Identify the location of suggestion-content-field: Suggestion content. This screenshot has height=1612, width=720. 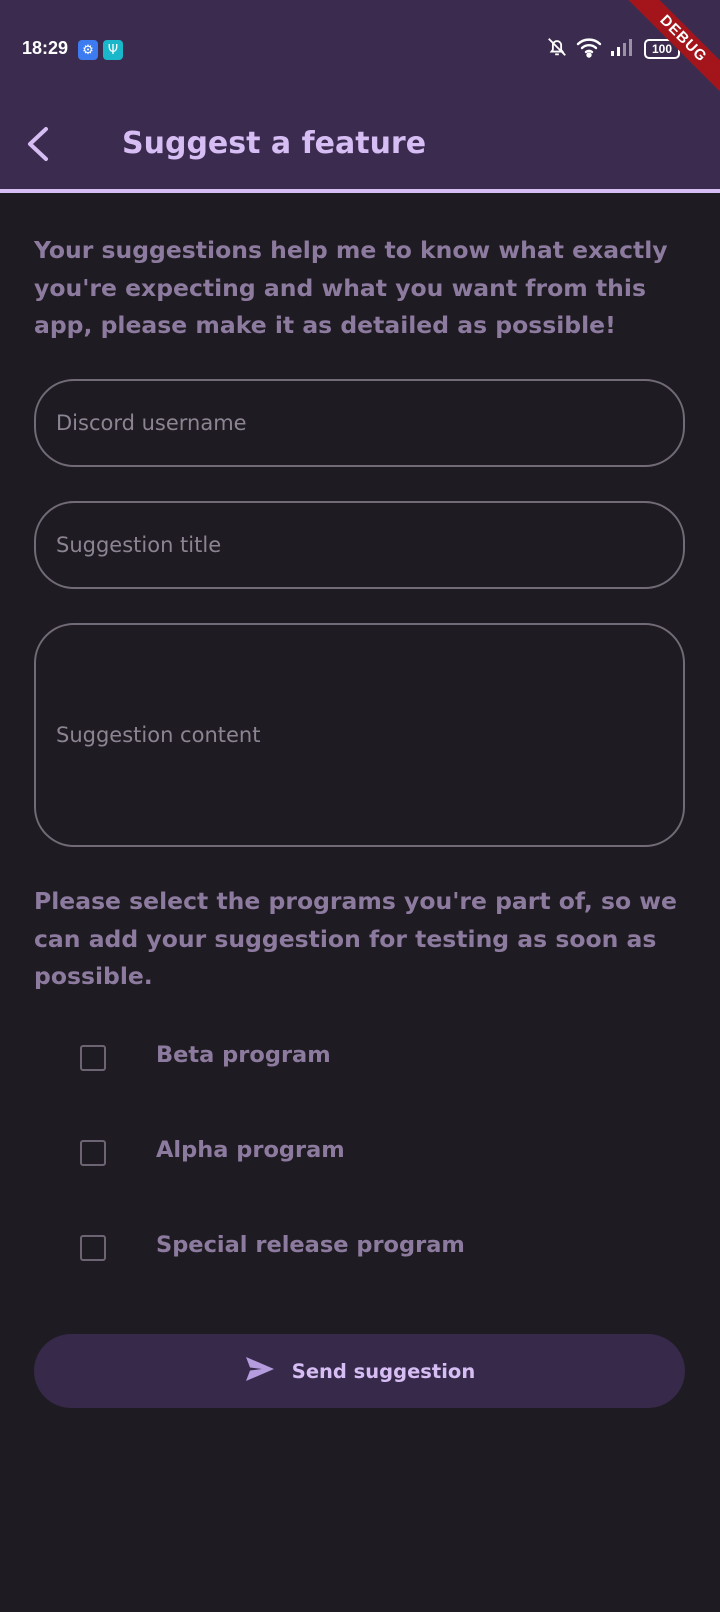
(359, 735).